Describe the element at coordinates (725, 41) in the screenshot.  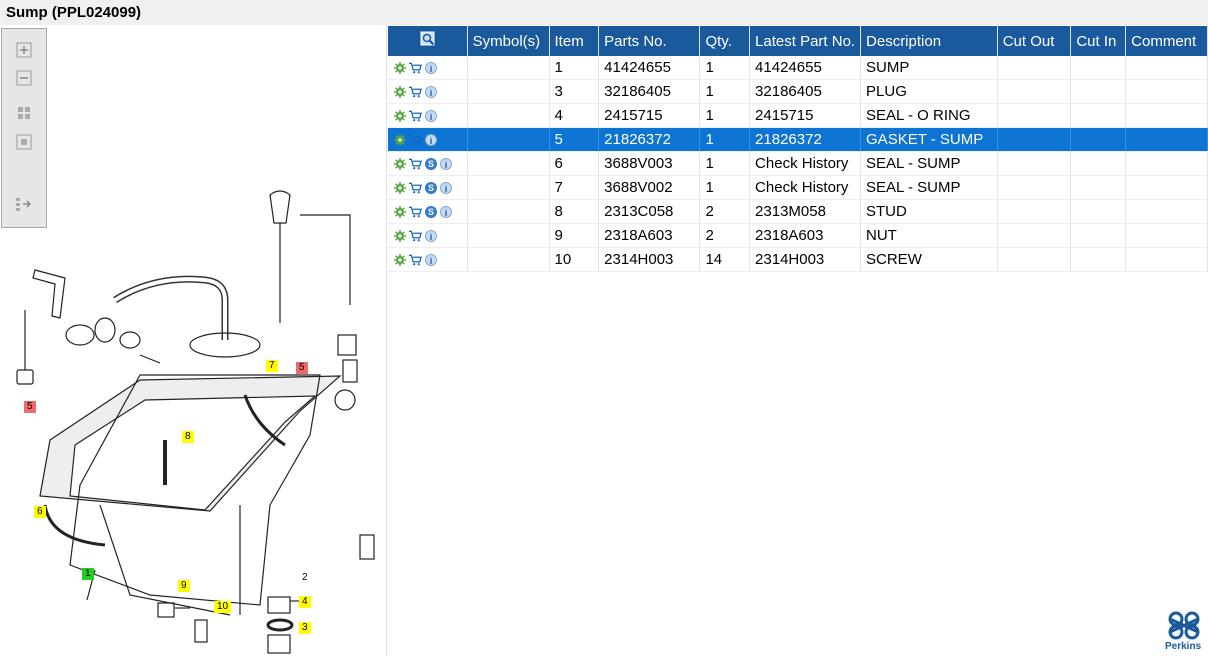
I see `col-qty: Qty.` at that location.